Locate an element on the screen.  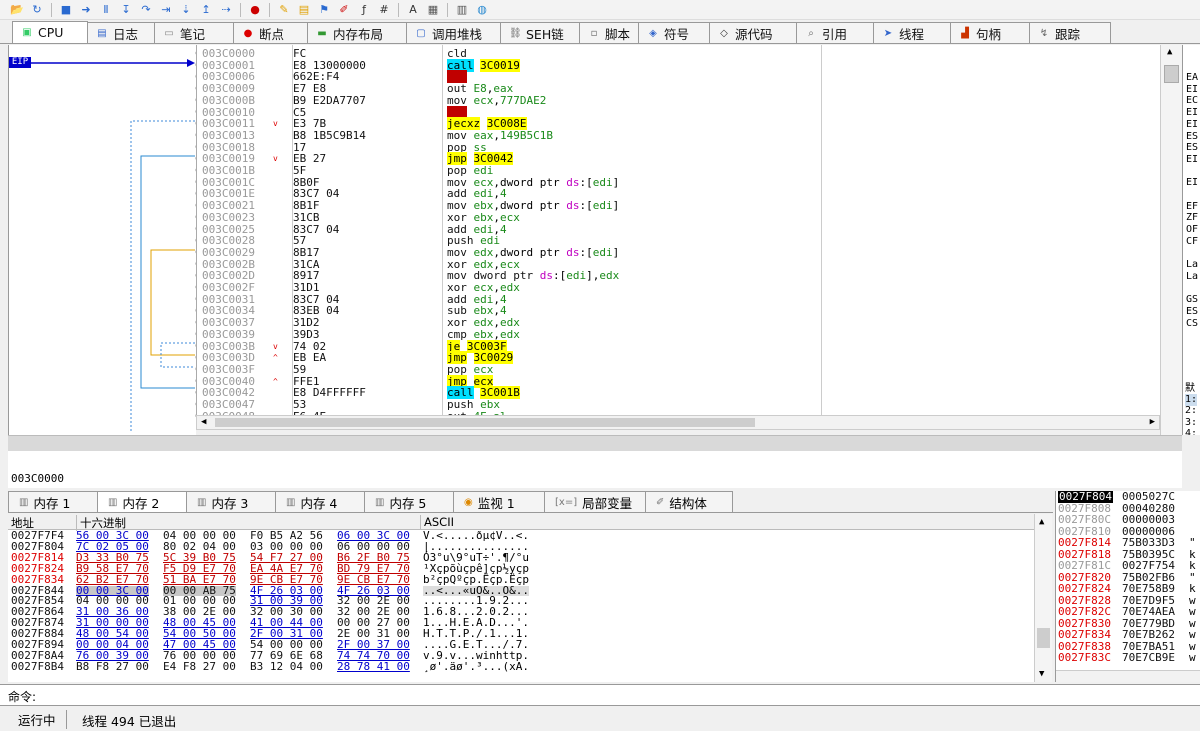
step-over-icon: ↷ is located at coordinates (146, 10).